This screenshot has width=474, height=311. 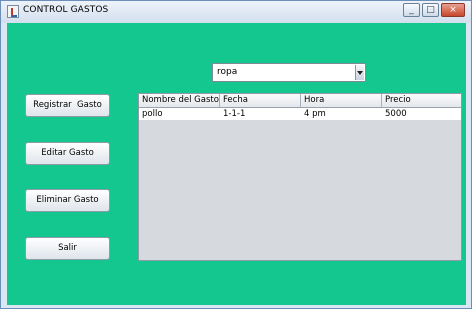 What do you see at coordinates (411, 10) in the screenshot?
I see `minimize-icon: _` at bounding box center [411, 10].